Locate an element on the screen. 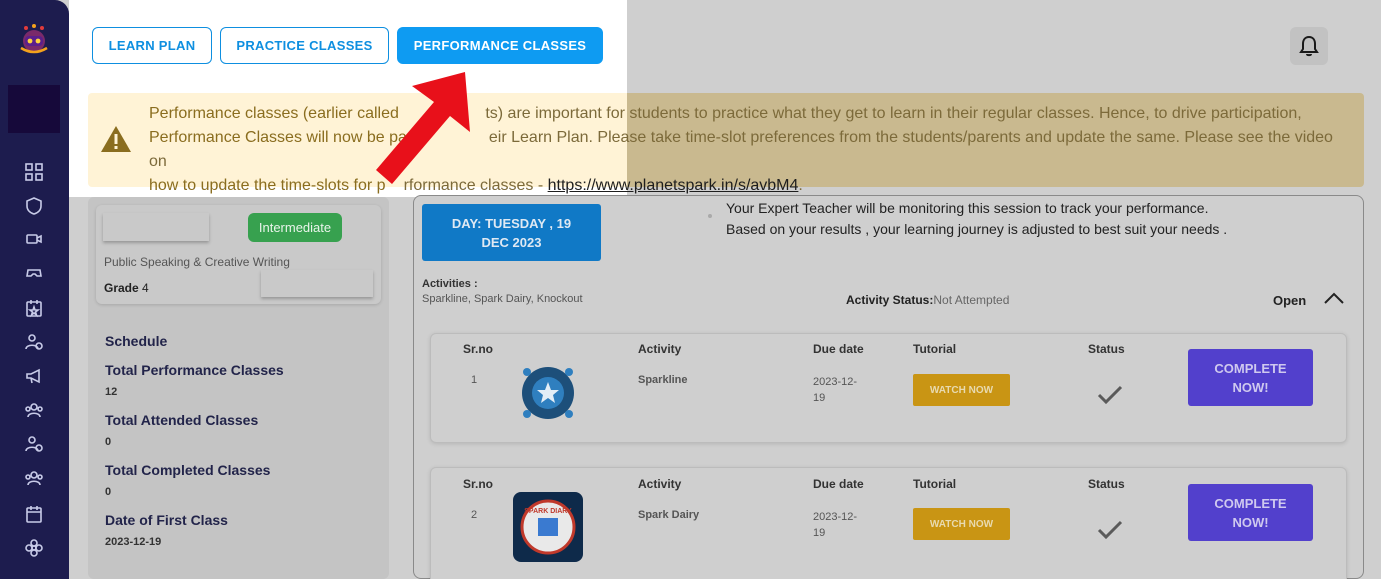  total-attended-value: 0 is located at coordinates (108, 442).